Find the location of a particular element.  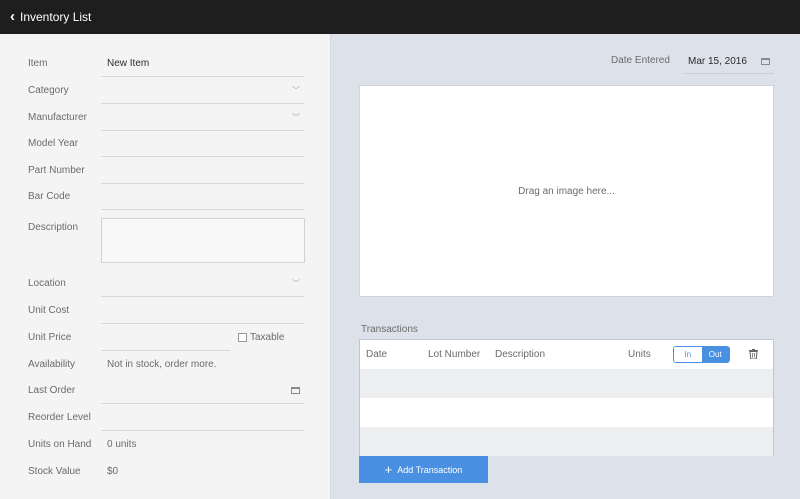

add-transaction-button: + Add Transaction is located at coordinates (423, 469).